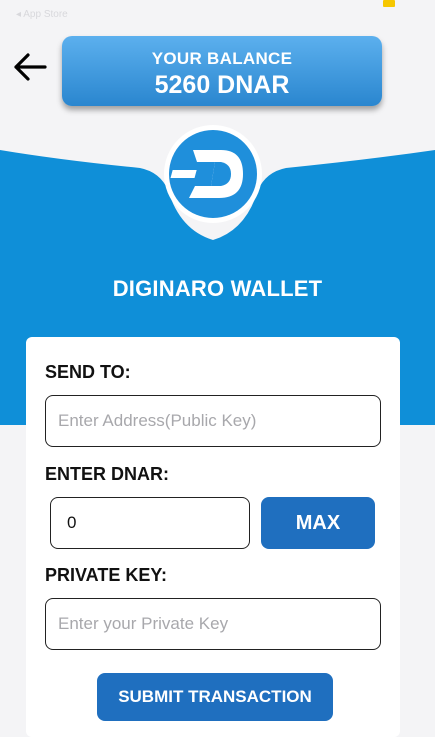 The width and height of the screenshot is (435, 737). I want to click on balance-card: YOUR BALANCE 5260 DNAR, so click(222, 71).